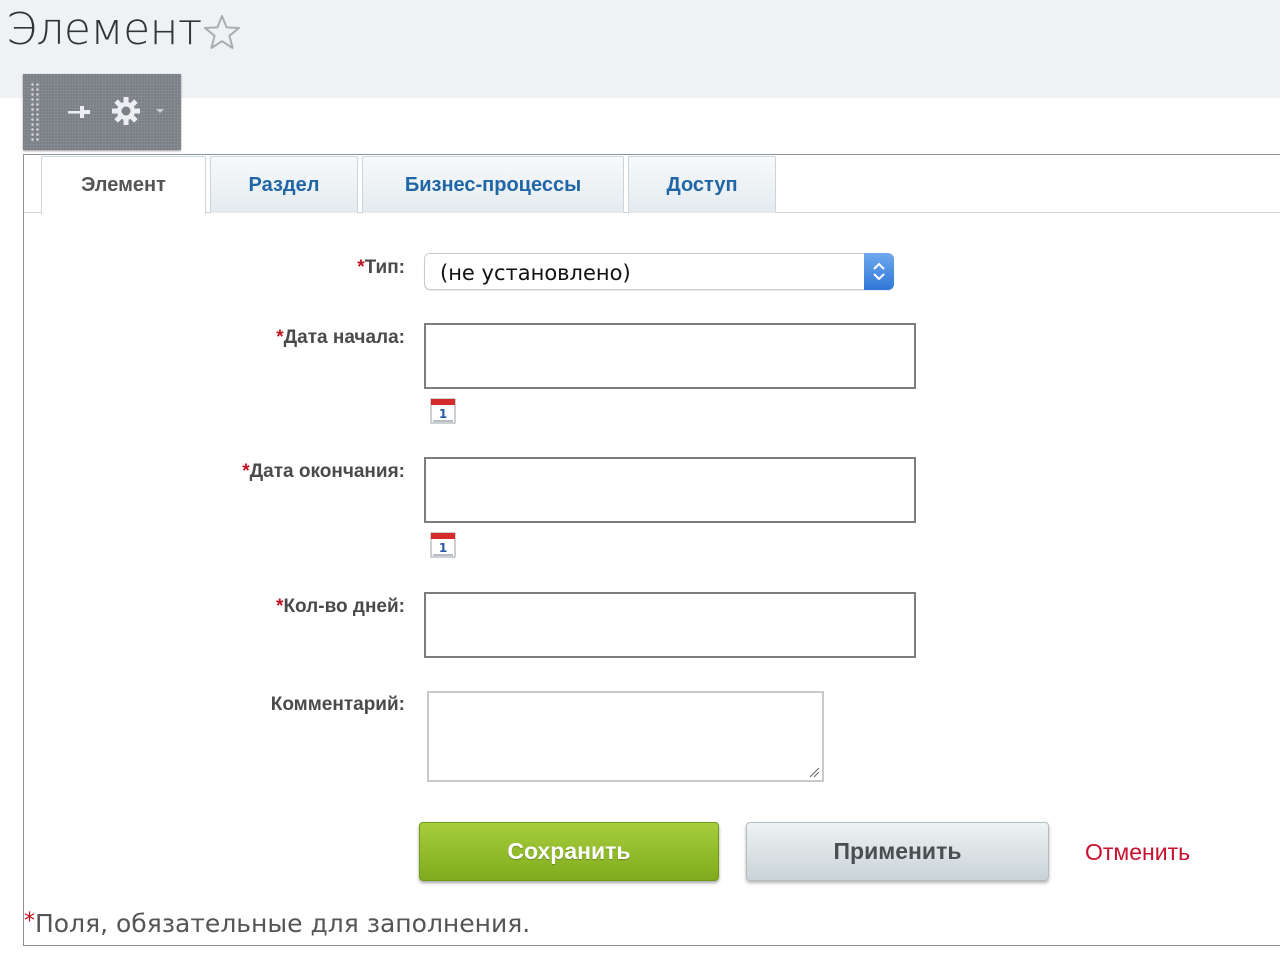 Image resolution: width=1280 pixels, height=958 pixels. Describe the element at coordinates (160, 111) in the screenshot. I see `chevron-down-icon` at that location.